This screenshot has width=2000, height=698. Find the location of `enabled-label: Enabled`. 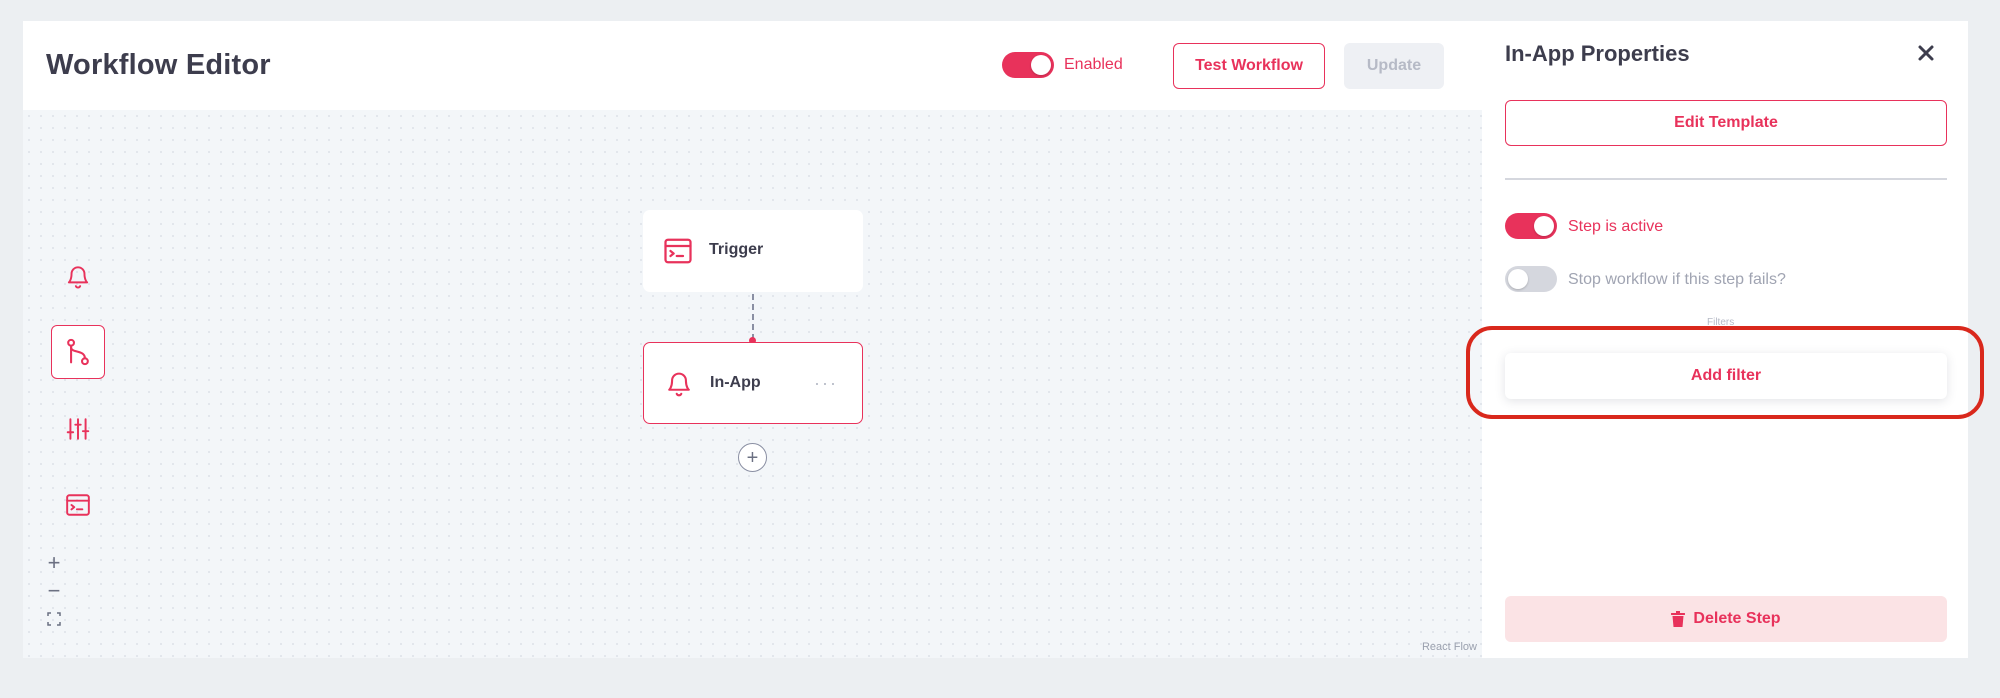

enabled-label: Enabled is located at coordinates (1093, 64).